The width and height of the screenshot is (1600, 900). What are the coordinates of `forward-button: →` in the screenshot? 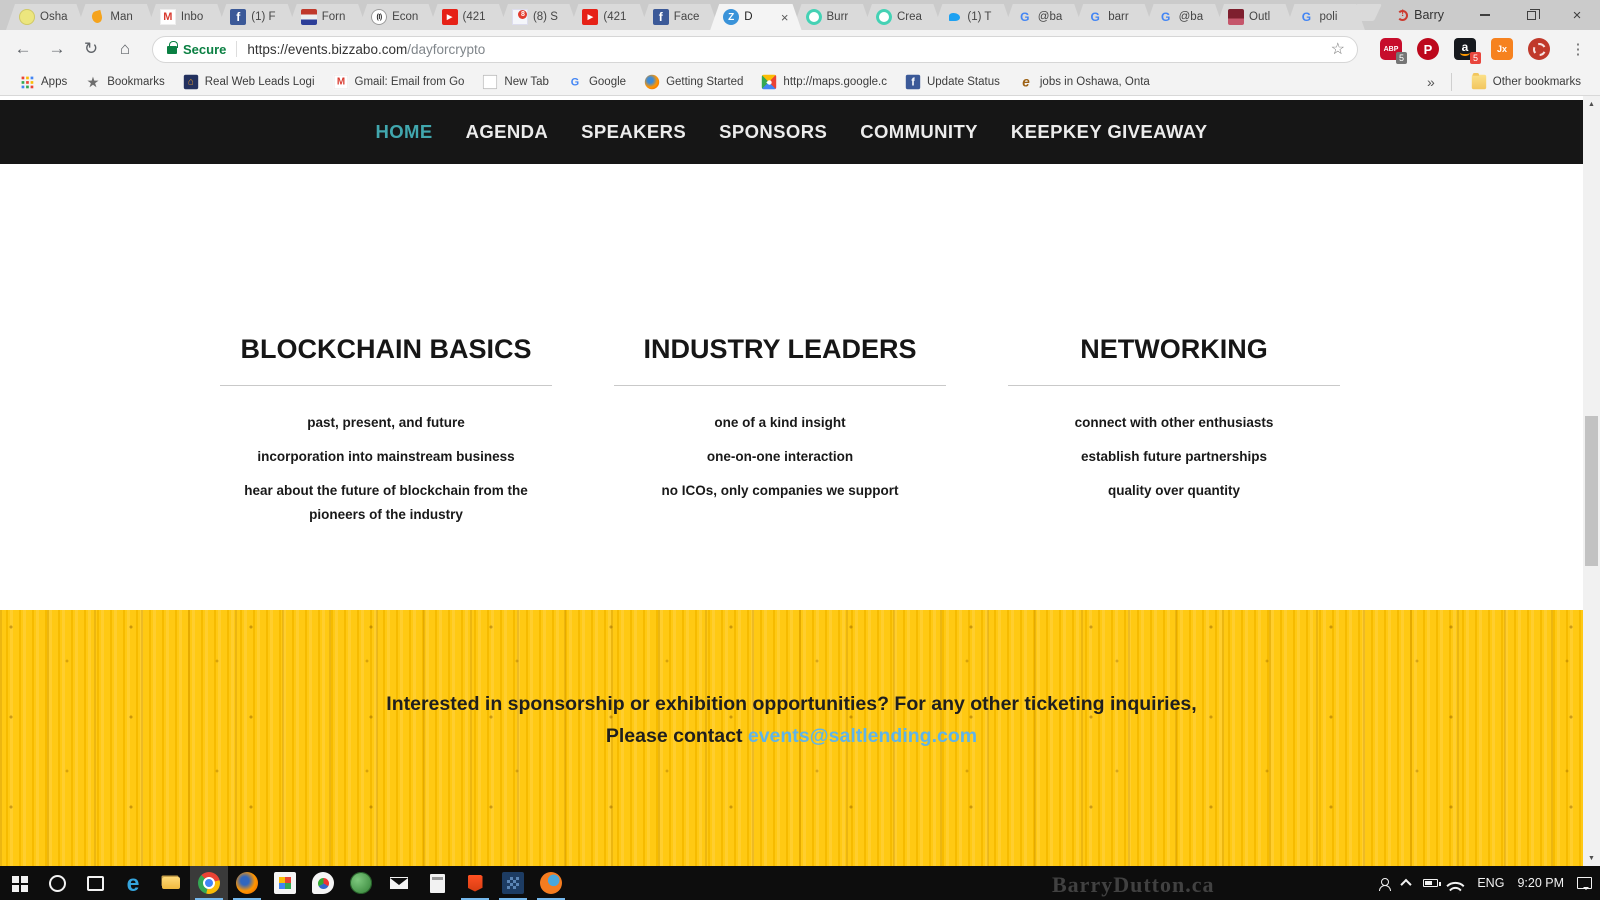 It's located at (57, 49).